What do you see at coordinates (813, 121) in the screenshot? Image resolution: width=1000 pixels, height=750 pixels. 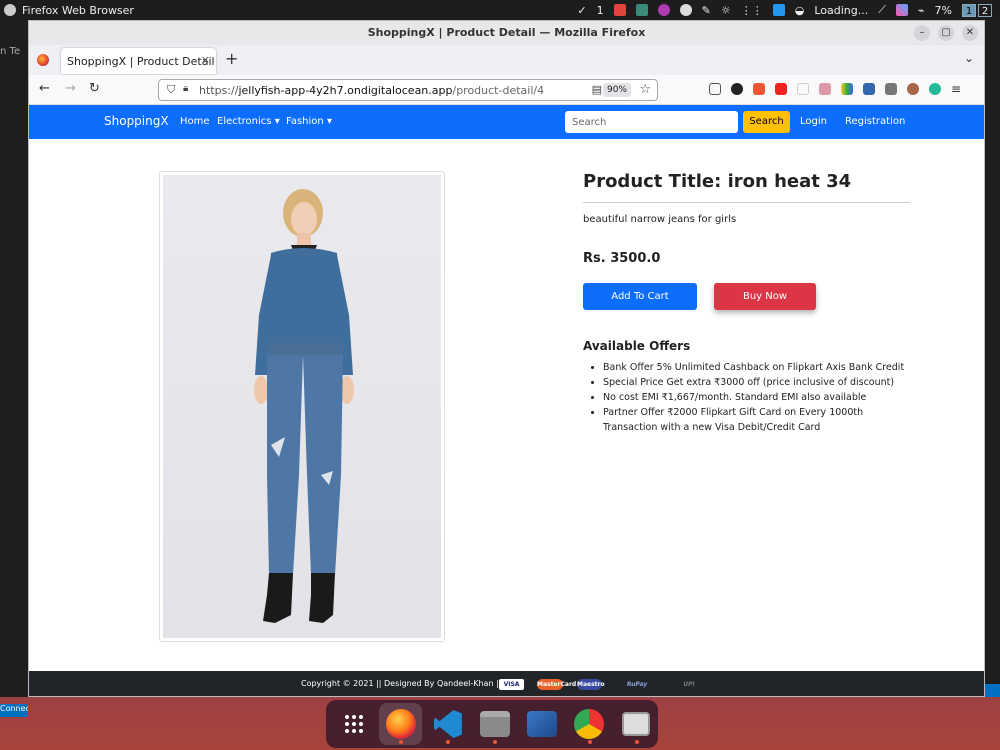 I see `nav-login: Login` at bounding box center [813, 121].